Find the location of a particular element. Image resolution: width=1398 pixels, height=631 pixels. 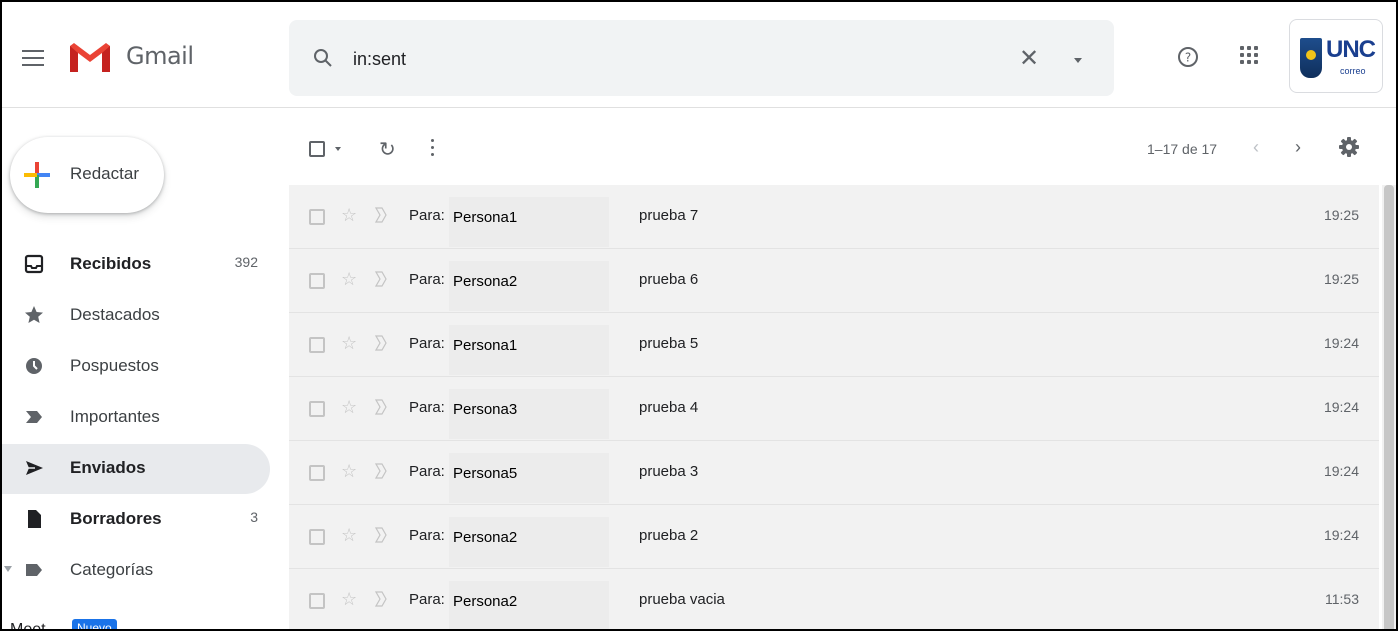

recipient-name: Persona3 is located at coordinates (485, 409).